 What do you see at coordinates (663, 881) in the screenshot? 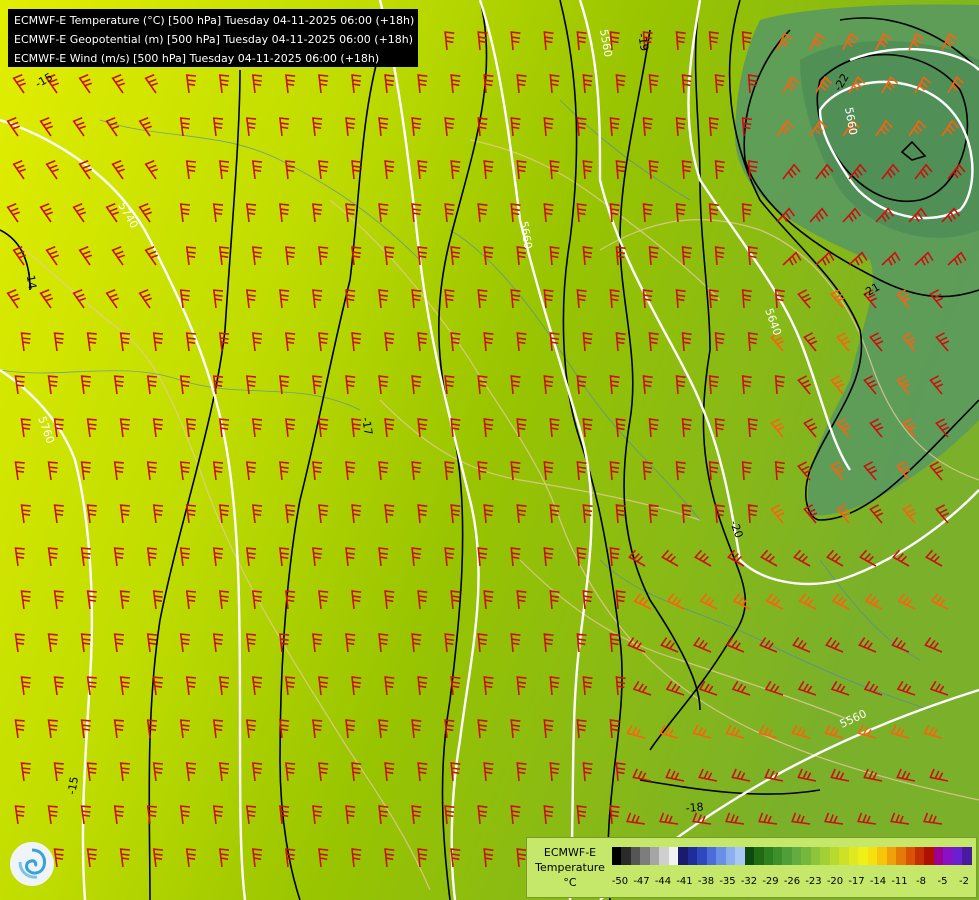
I see `legend-tick-label: -44` at bounding box center [663, 881].